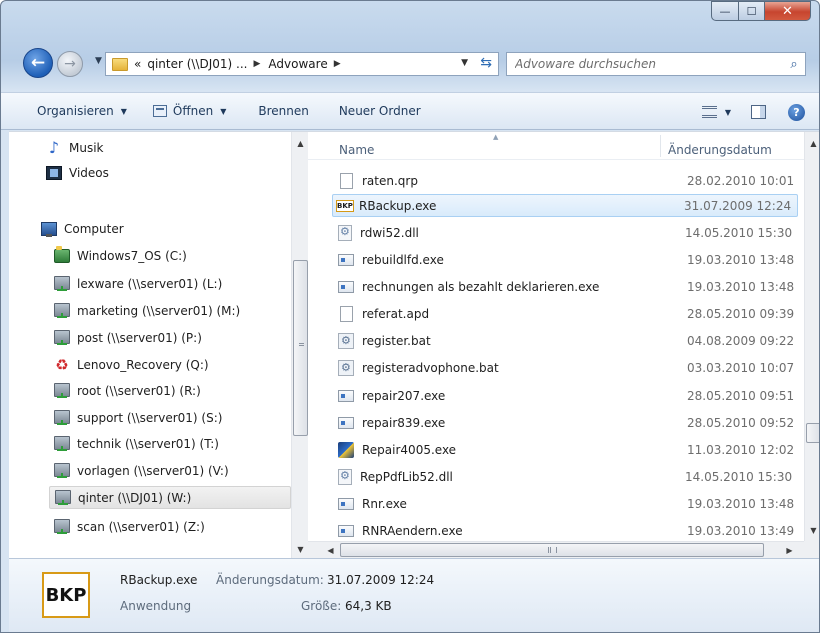  What do you see at coordinates (565, 367) in the screenshot?
I see `file-row: registeradvophone.bat 03.03.2010 10:07` at bounding box center [565, 367].